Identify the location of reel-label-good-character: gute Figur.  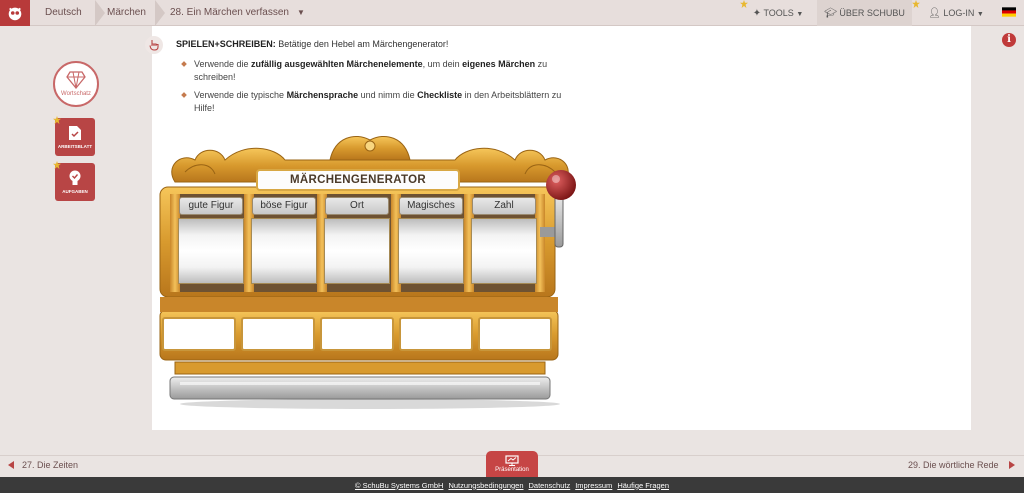
(211, 206).